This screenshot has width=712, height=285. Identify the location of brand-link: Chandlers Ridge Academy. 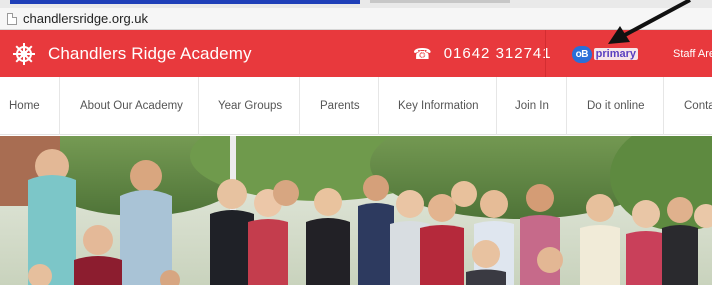
(132, 53).